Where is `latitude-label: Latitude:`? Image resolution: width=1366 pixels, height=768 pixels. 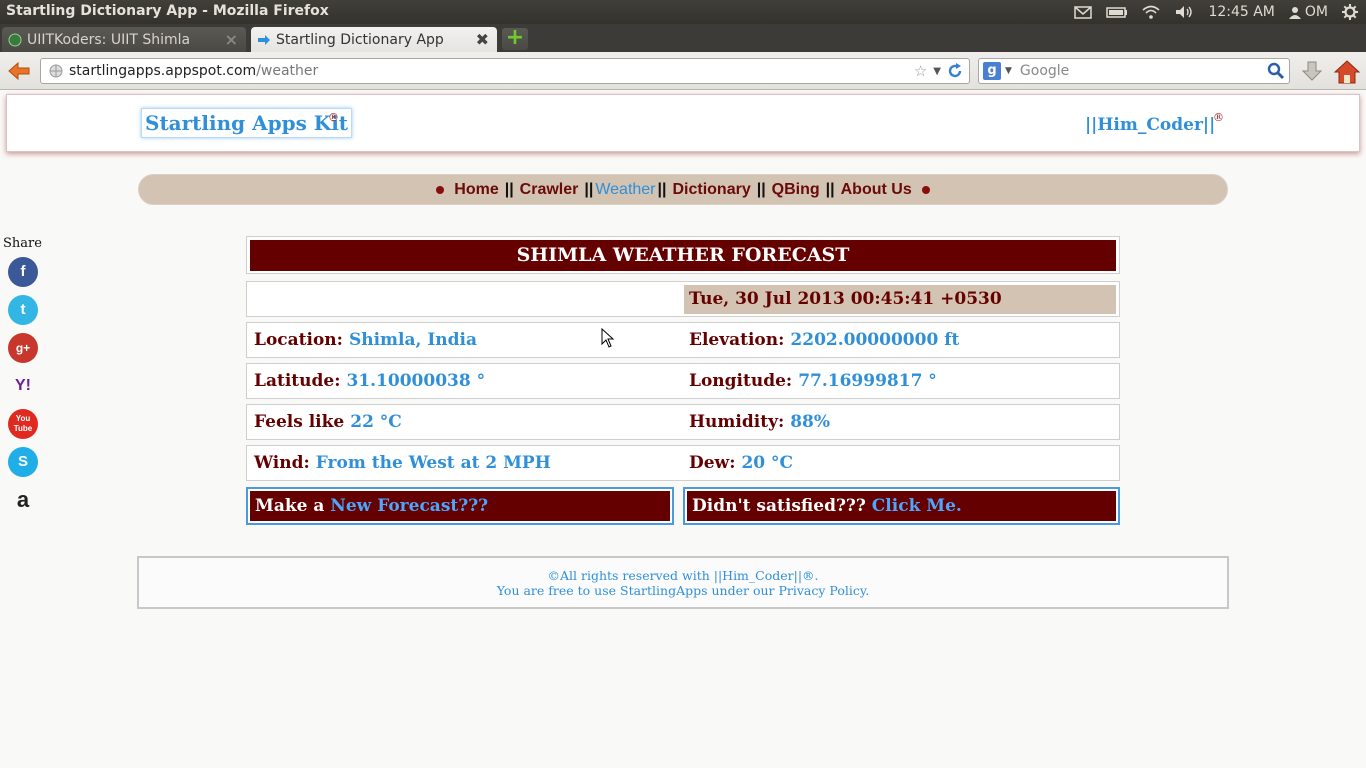 latitude-label: Latitude: is located at coordinates (297, 381).